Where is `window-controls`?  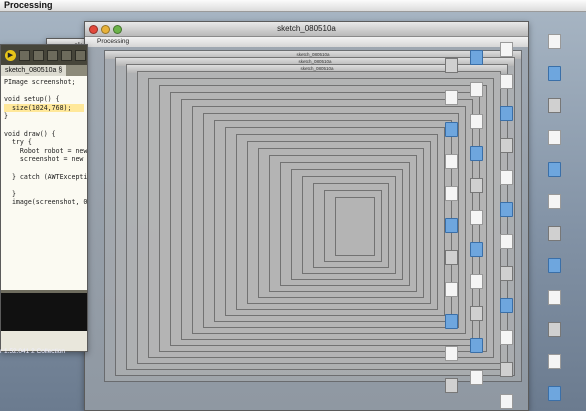 window-controls is located at coordinates (105, 29).